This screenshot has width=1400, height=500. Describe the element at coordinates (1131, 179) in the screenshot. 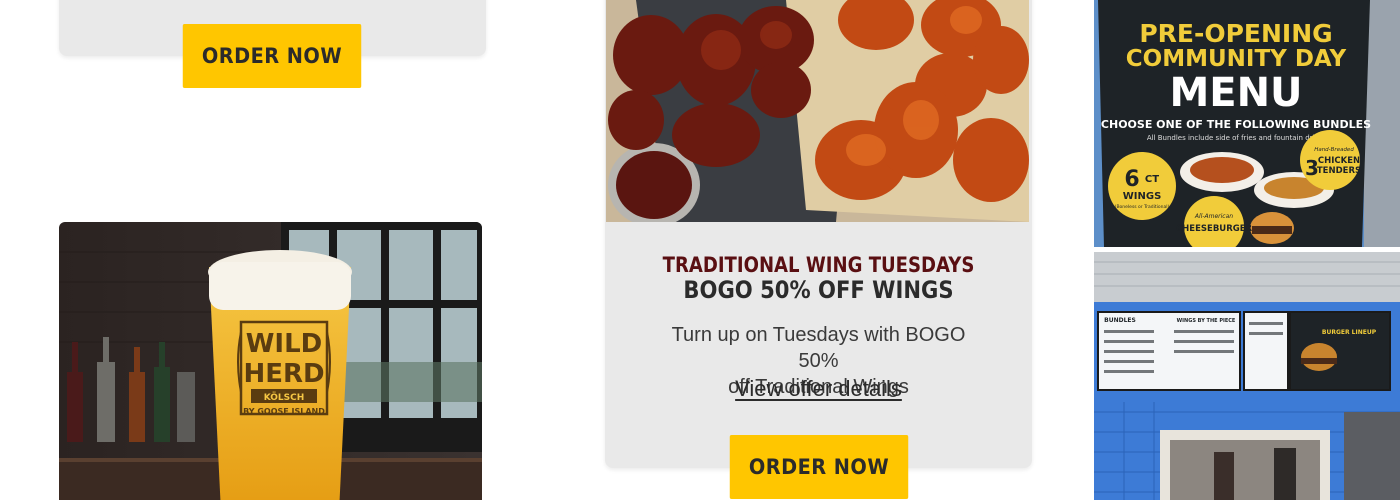

I see `bundle1-count: 6` at that location.